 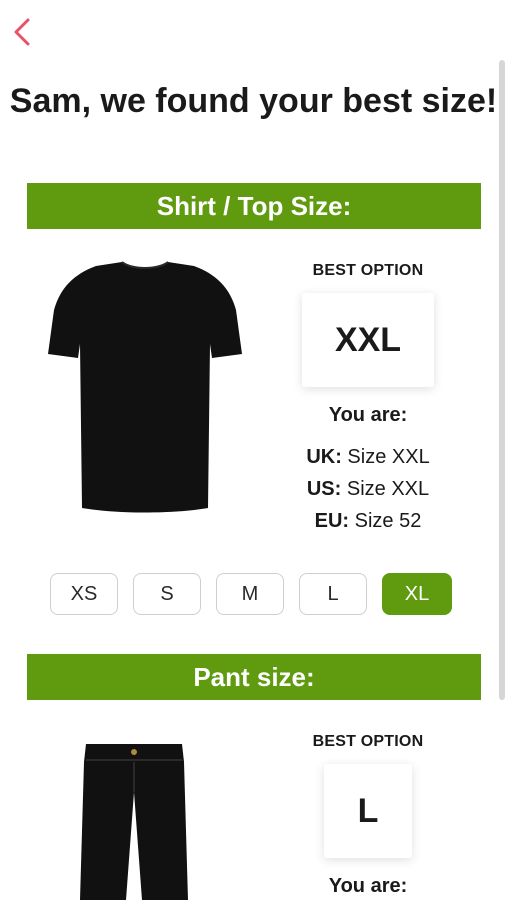 I want to click on size-option-m: M, so click(x=250, y=594).